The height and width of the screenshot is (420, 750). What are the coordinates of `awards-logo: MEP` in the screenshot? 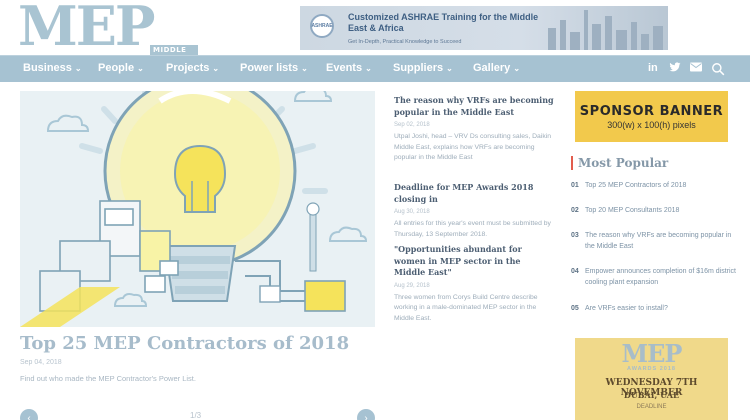 It's located at (652, 353).